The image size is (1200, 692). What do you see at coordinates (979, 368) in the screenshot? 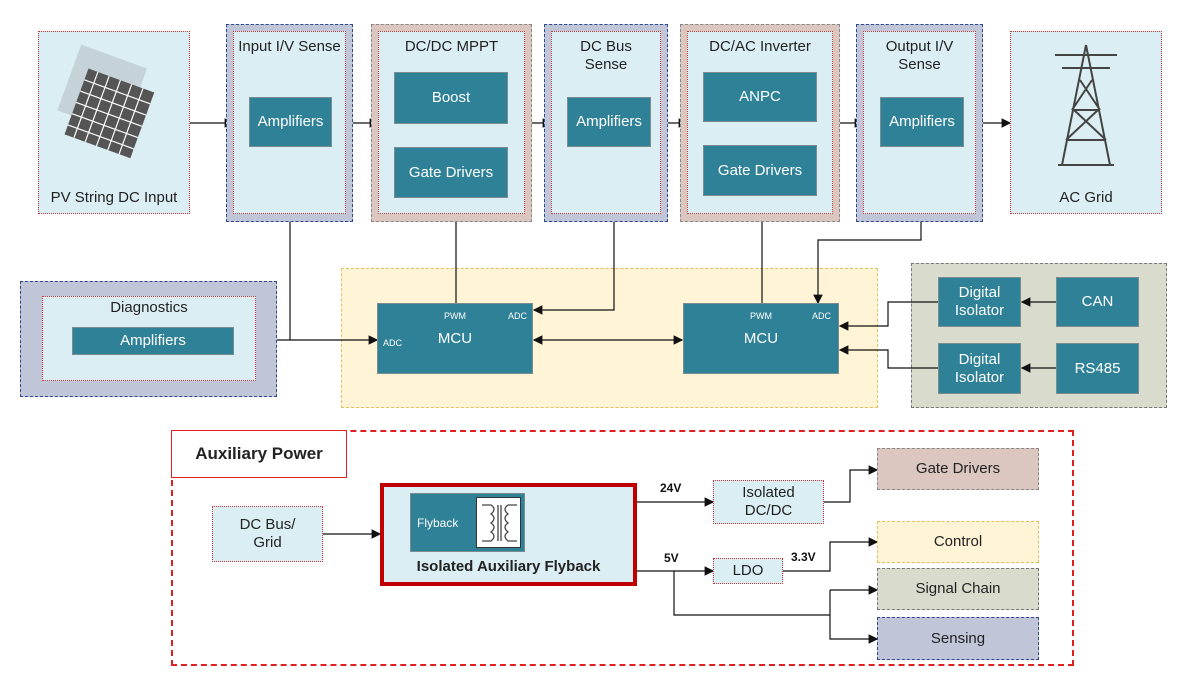
I see `digital-isolator-2: Digital Isolator` at bounding box center [979, 368].